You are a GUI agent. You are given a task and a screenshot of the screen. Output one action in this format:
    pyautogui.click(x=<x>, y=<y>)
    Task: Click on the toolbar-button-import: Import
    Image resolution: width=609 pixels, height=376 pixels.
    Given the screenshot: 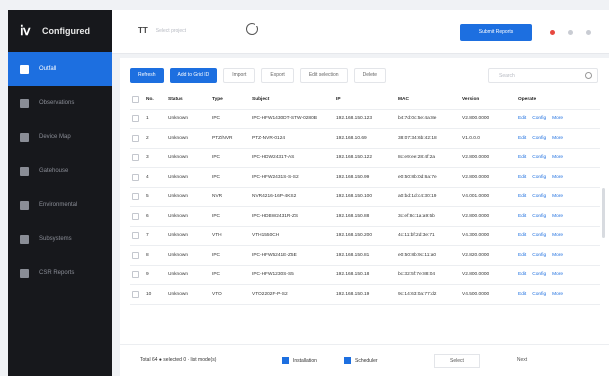 What is the action you would take?
    pyautogui.click(x=239, y=75)
    